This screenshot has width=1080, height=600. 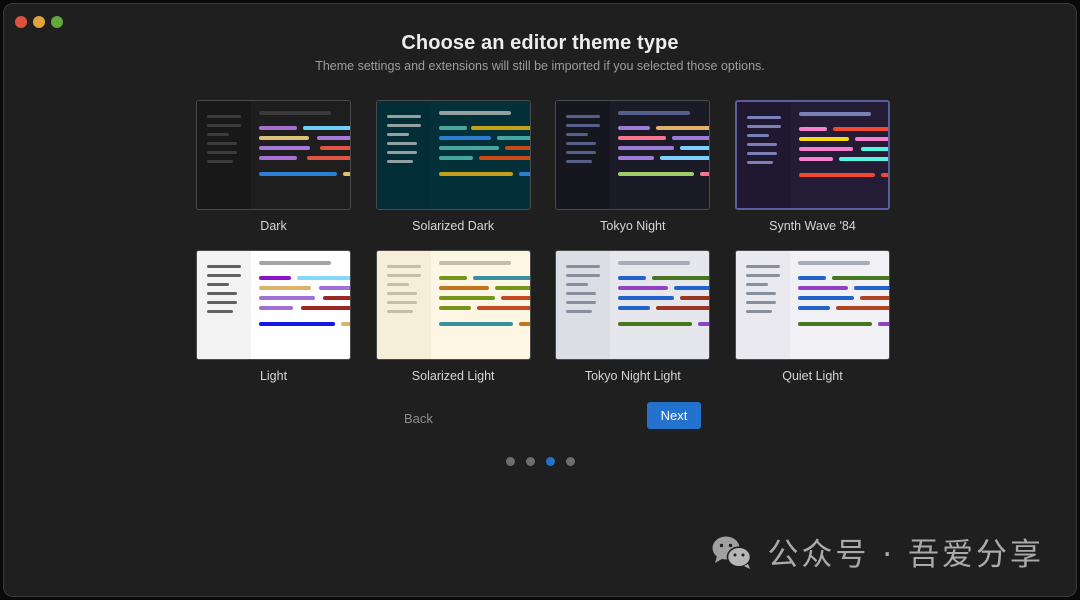 I want to click on window-close-button, so click(x=21, y=22).